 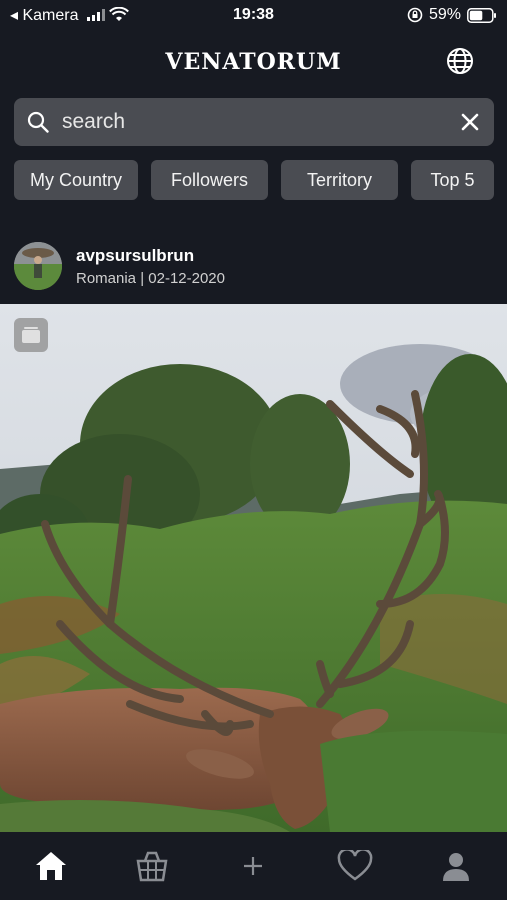 I want to click on shop-basket-icon, so click(x=152, y=866).